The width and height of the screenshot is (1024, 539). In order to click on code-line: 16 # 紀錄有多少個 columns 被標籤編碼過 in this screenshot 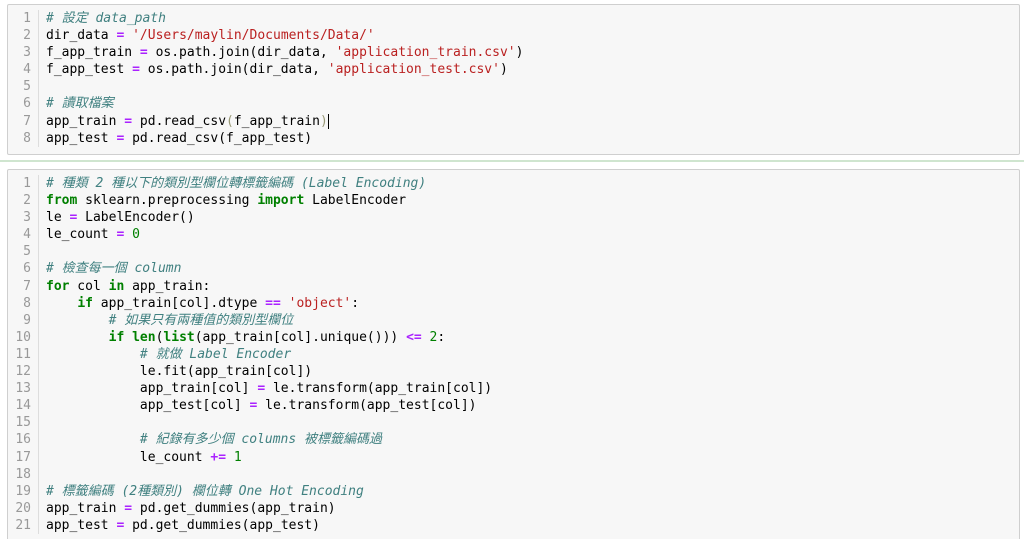, I will do `click(513, 440)`.